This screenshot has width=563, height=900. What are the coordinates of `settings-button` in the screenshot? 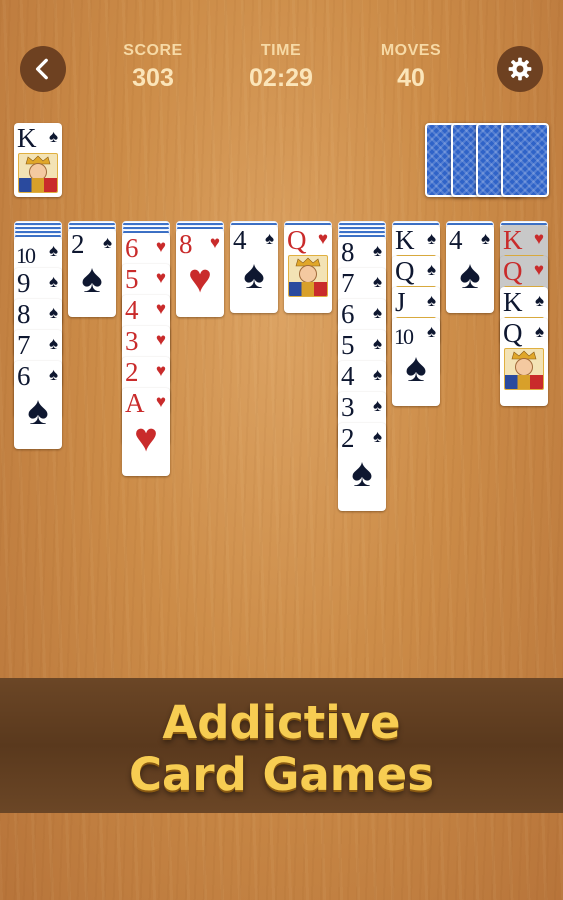 It's located at (520, 69).